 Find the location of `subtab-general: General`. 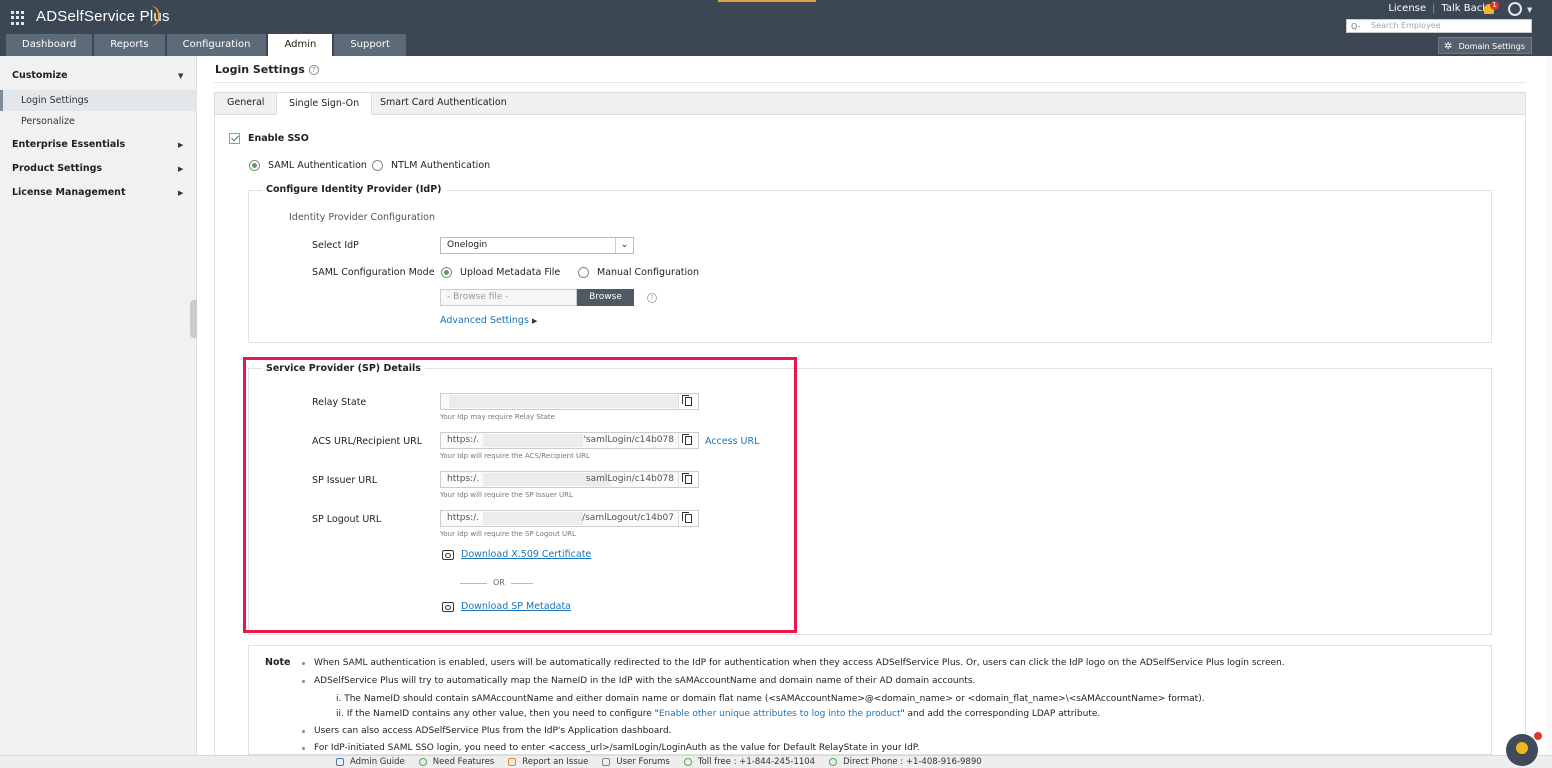

subtab-general: General is located at coordinates (245, 103).